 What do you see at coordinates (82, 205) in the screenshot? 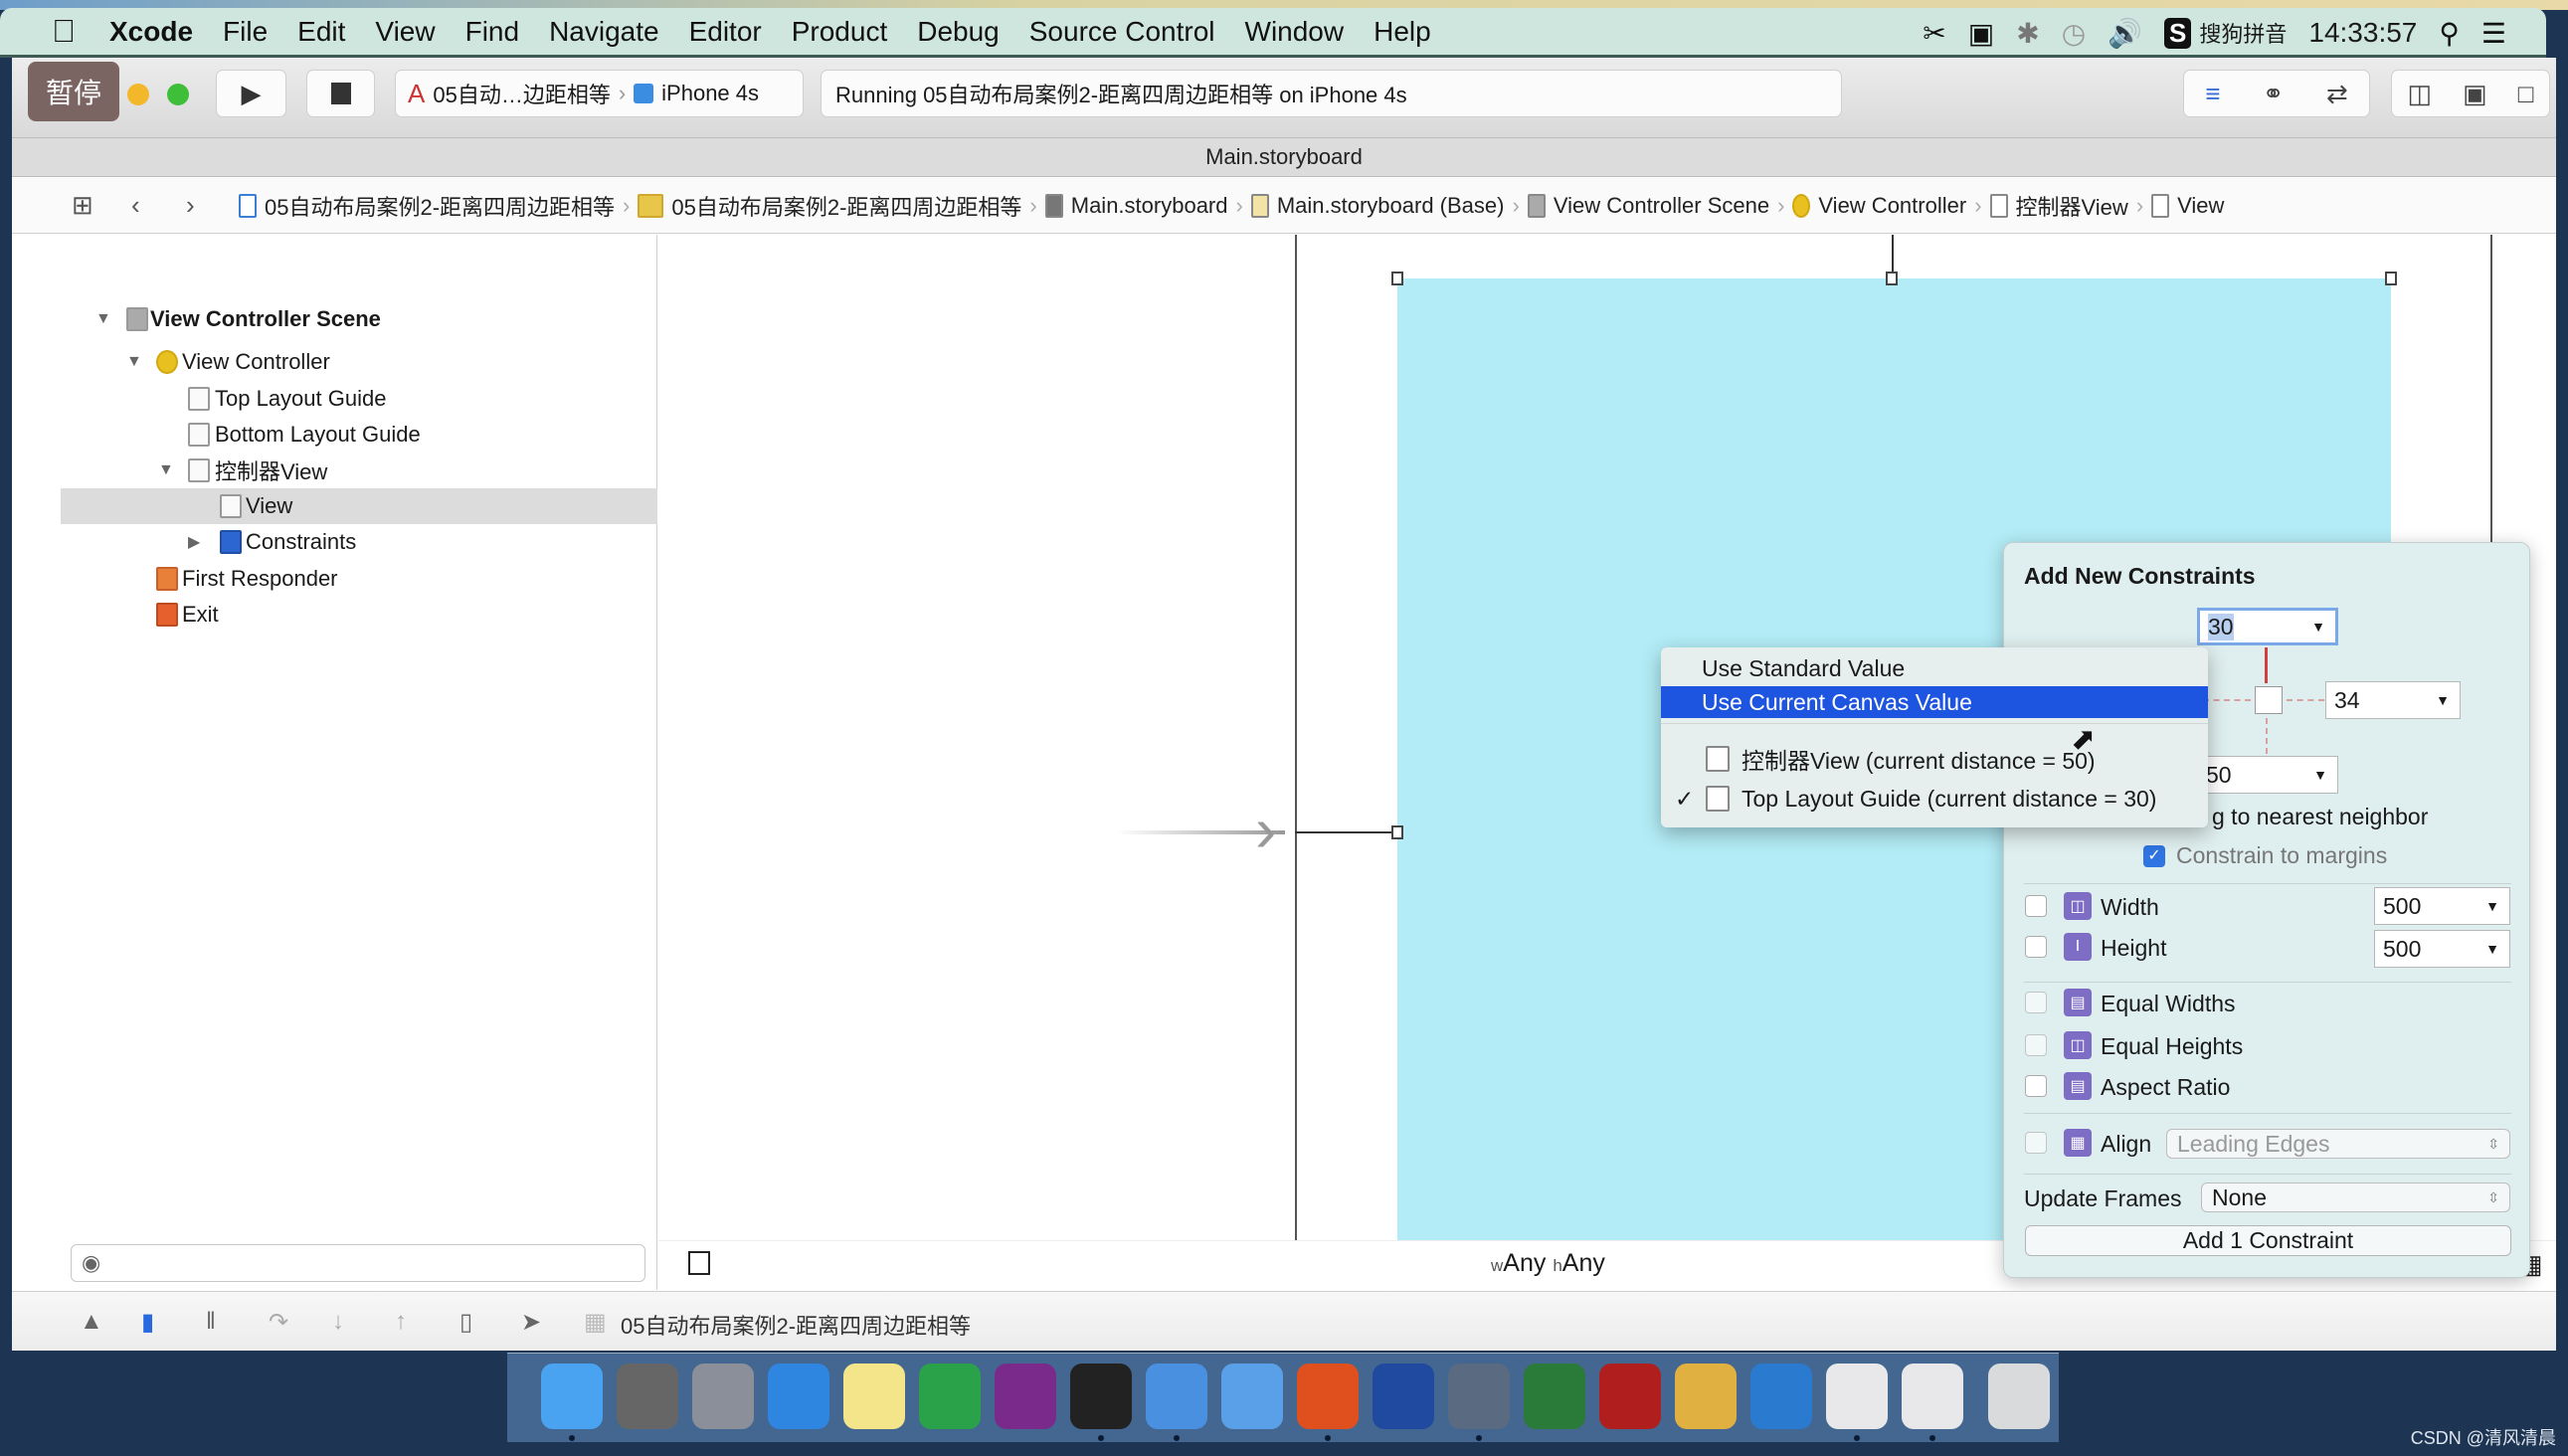
I see `related-items-icon: ⊞` at bounding box center [82, 205].